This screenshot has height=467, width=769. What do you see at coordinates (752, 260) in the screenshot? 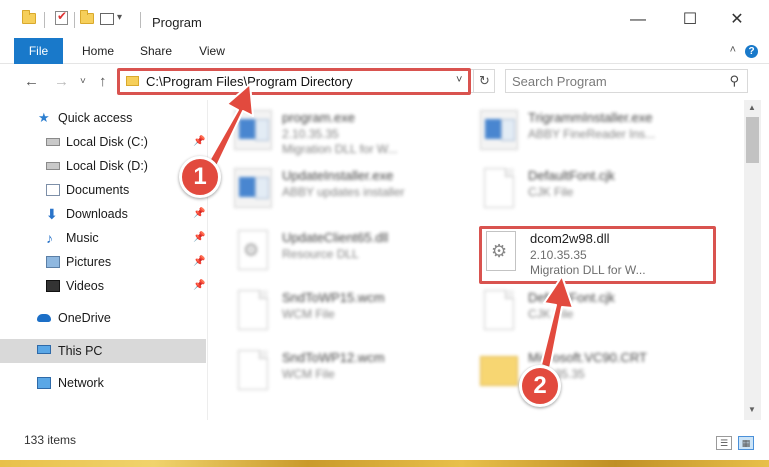
I see `vertical-scrollbar: ▲ ▼` at bounding box center [752, 260].